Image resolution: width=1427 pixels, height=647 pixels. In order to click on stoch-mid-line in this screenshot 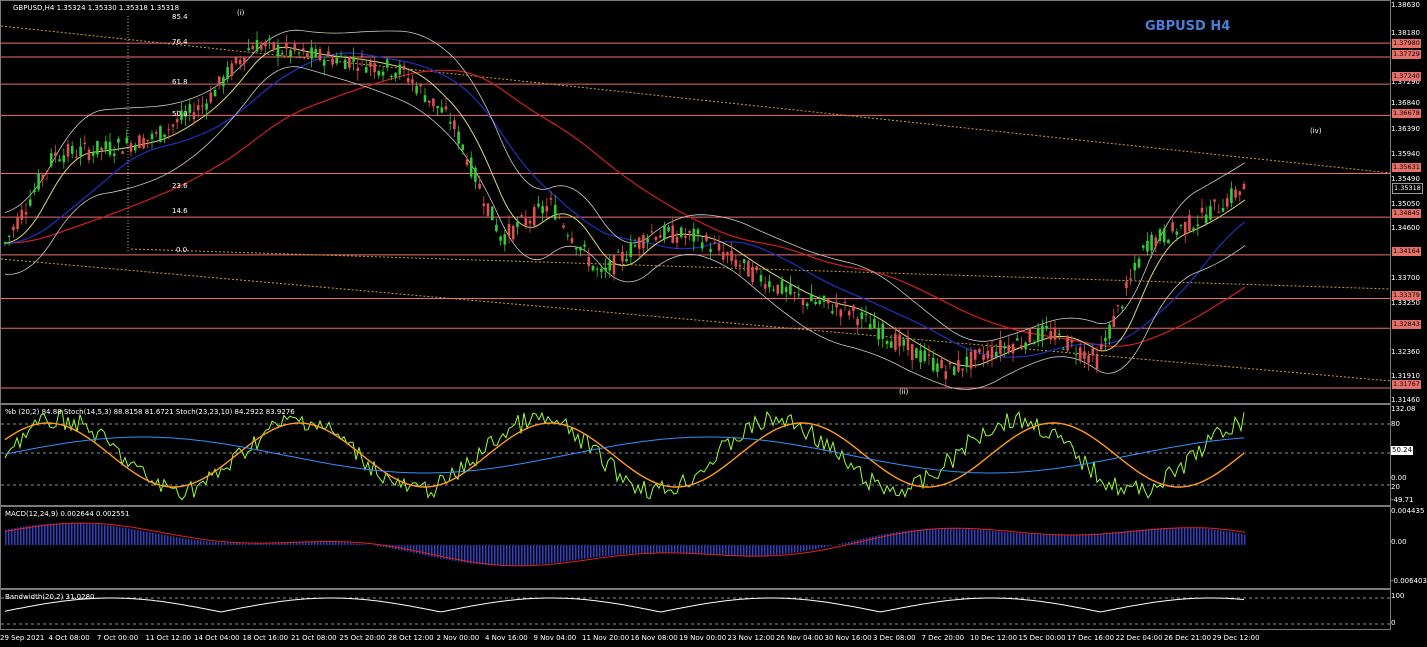, I will do `click(624, 455)`.